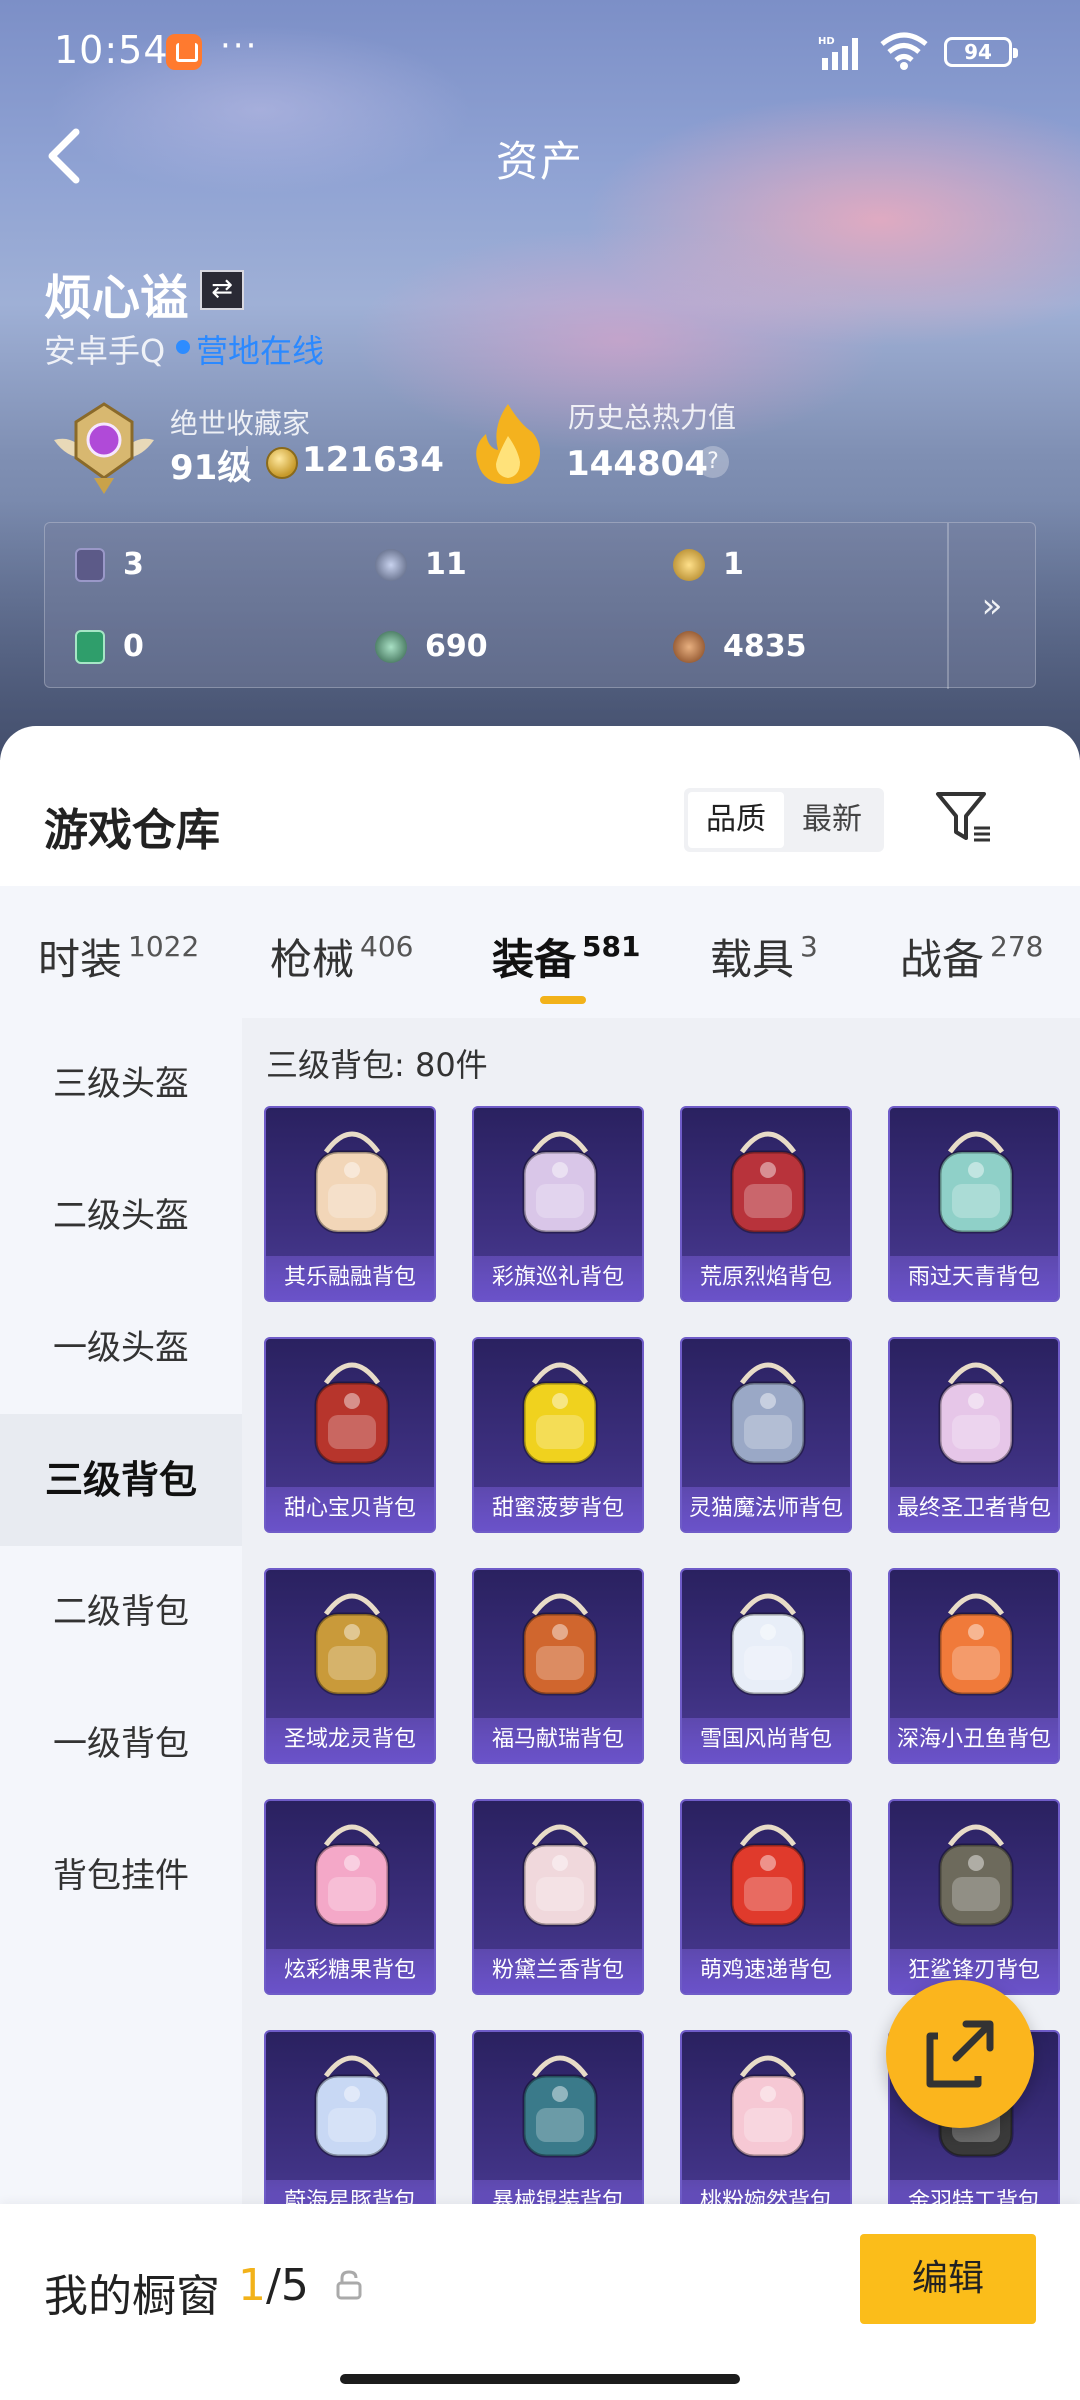 Image resolution: width=1080 pixels, height=2400 pixels. What do you see at coordinates (540, 50) in the screenshot?
I see `status-bar: 10:54 ··· HD 94` at bounding box center [540, 50].